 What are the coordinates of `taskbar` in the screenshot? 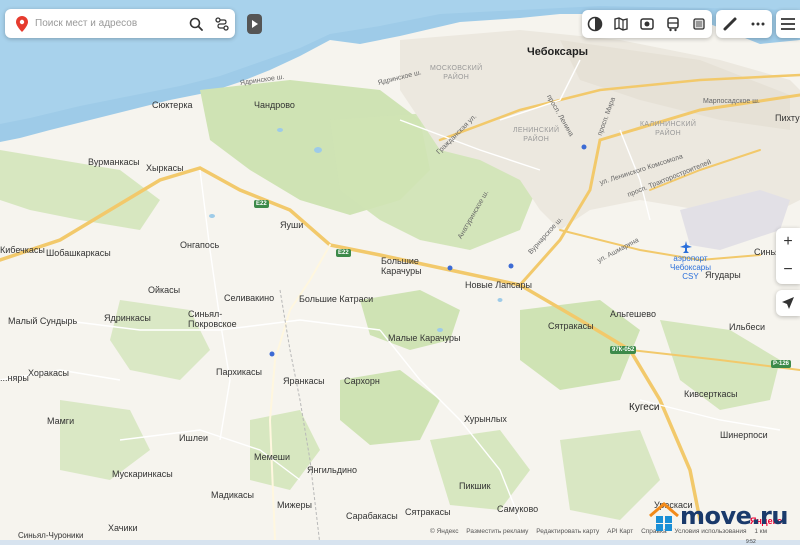 It's located at (400, 542).